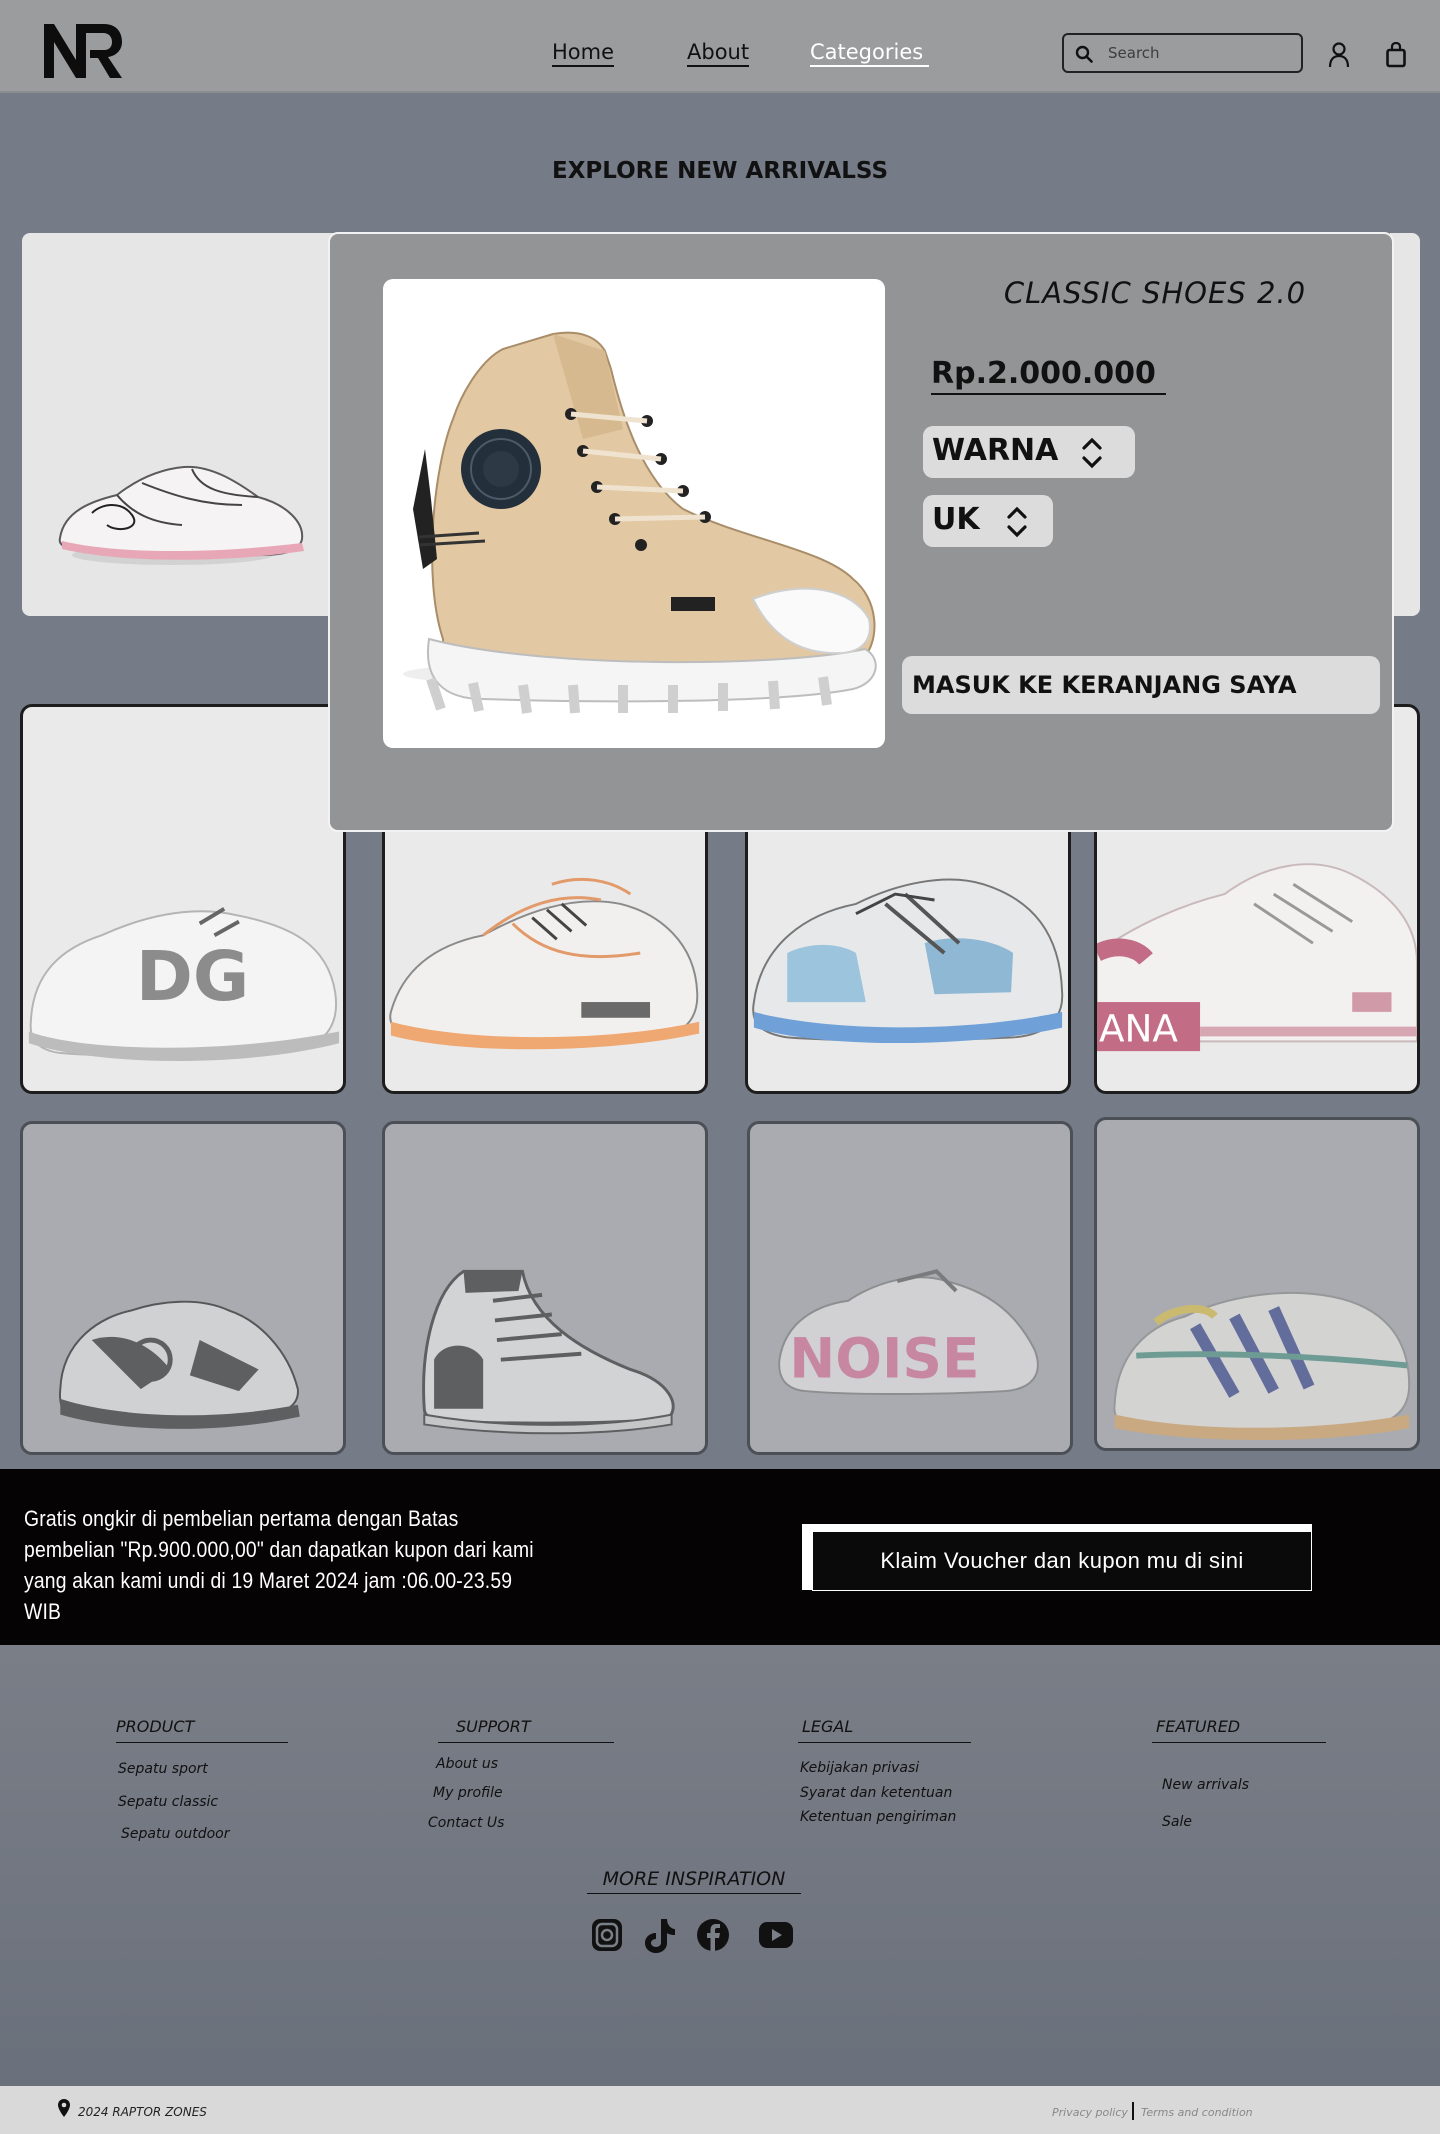 The image size is (1440, 2134). What do you see at coordinates (1048, 375) in the screenshot?
I see `product-price: Rp.2.000.000` at bounding box center [1048, 375].